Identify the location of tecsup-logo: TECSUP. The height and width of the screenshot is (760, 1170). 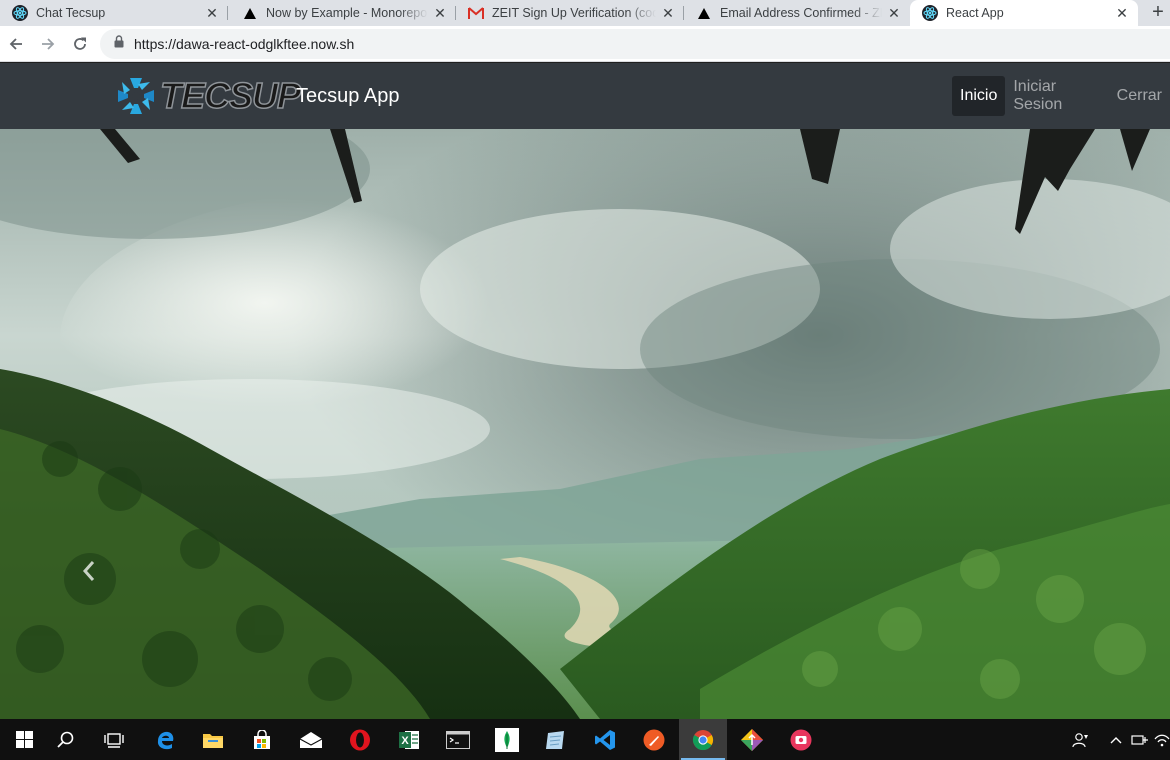
(208, 96).